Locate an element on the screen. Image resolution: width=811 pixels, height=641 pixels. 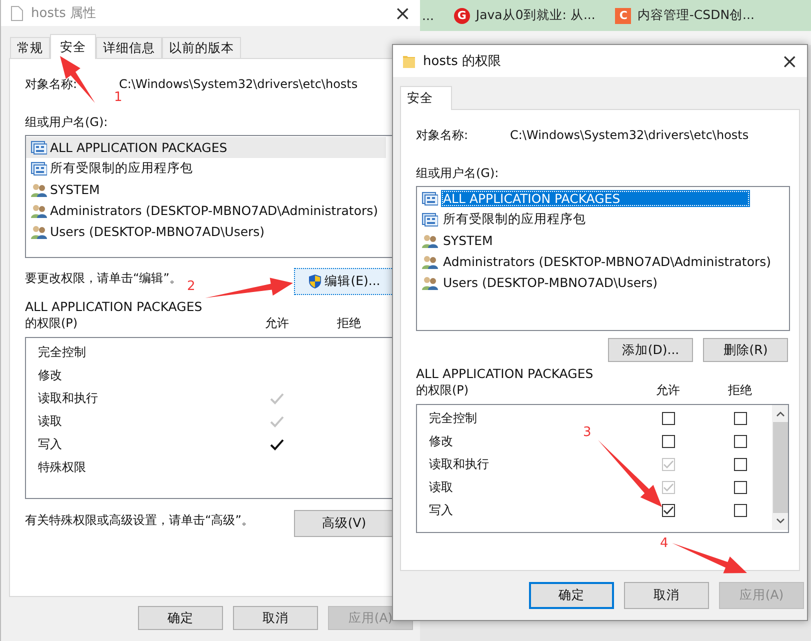
tab: 常规 is located at coordinates (30, 47).